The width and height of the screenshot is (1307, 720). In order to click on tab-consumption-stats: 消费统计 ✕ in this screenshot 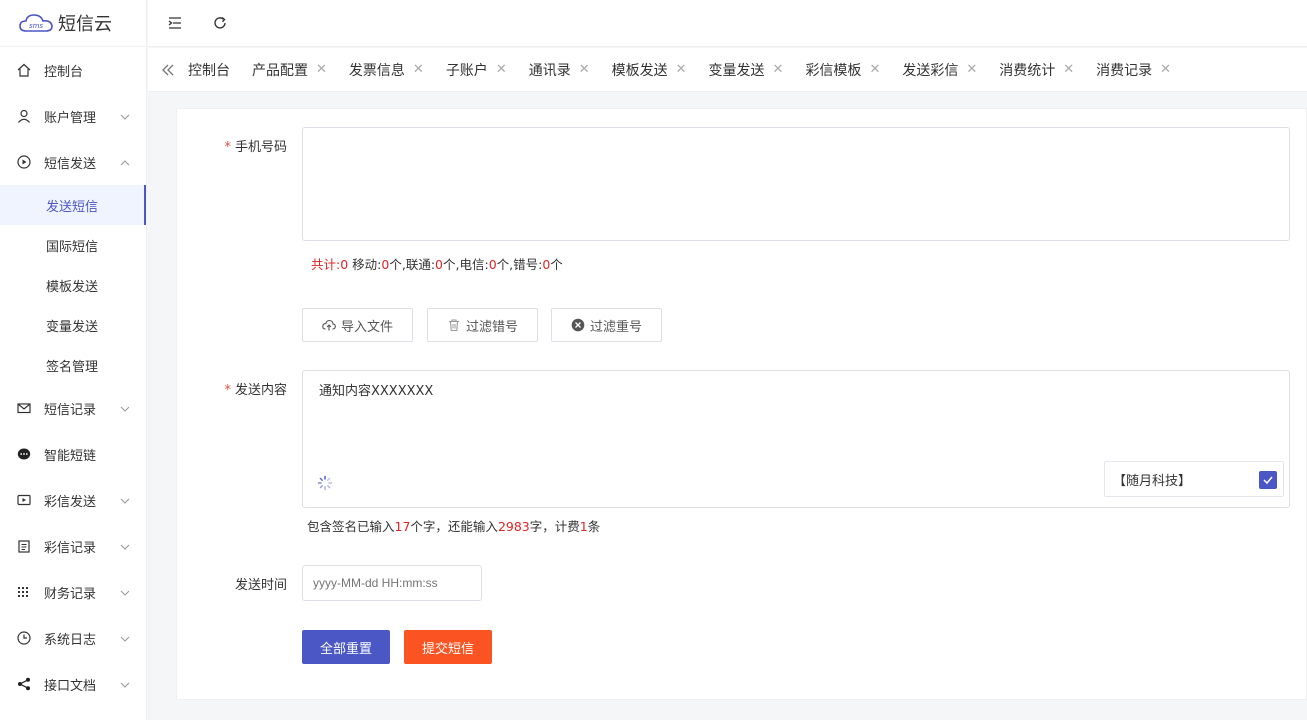, I will do `click(1036, 70)`.